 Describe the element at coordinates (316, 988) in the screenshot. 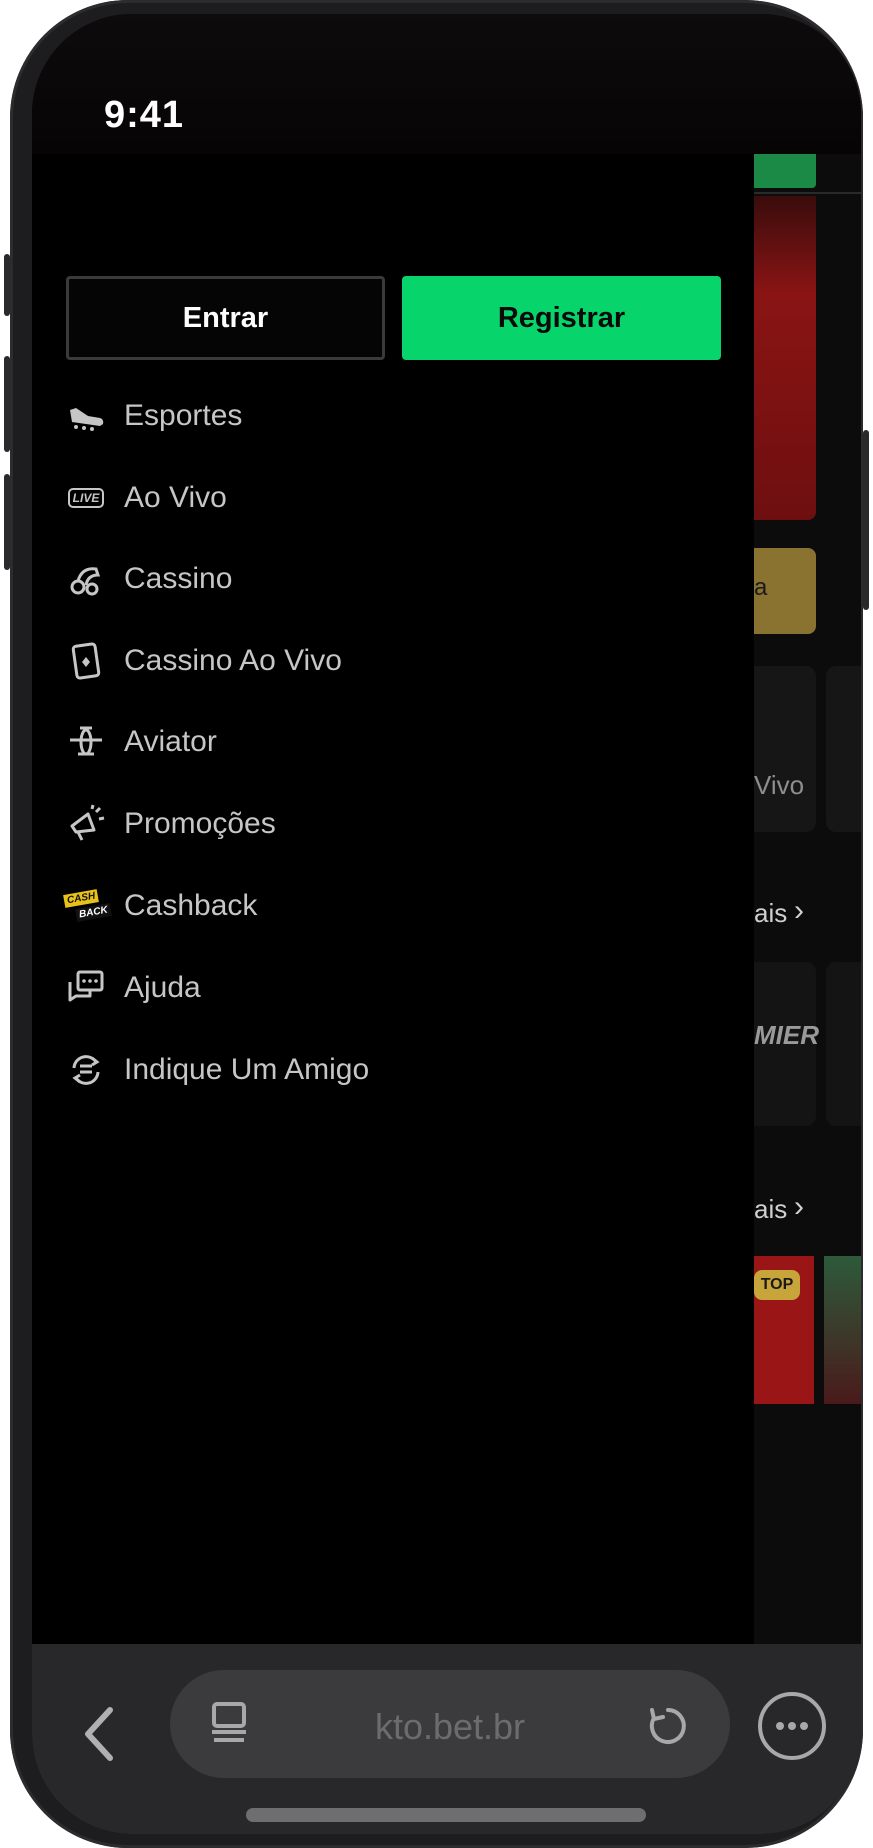

I see `menu-item-ajuda: Ajuda` at that location.